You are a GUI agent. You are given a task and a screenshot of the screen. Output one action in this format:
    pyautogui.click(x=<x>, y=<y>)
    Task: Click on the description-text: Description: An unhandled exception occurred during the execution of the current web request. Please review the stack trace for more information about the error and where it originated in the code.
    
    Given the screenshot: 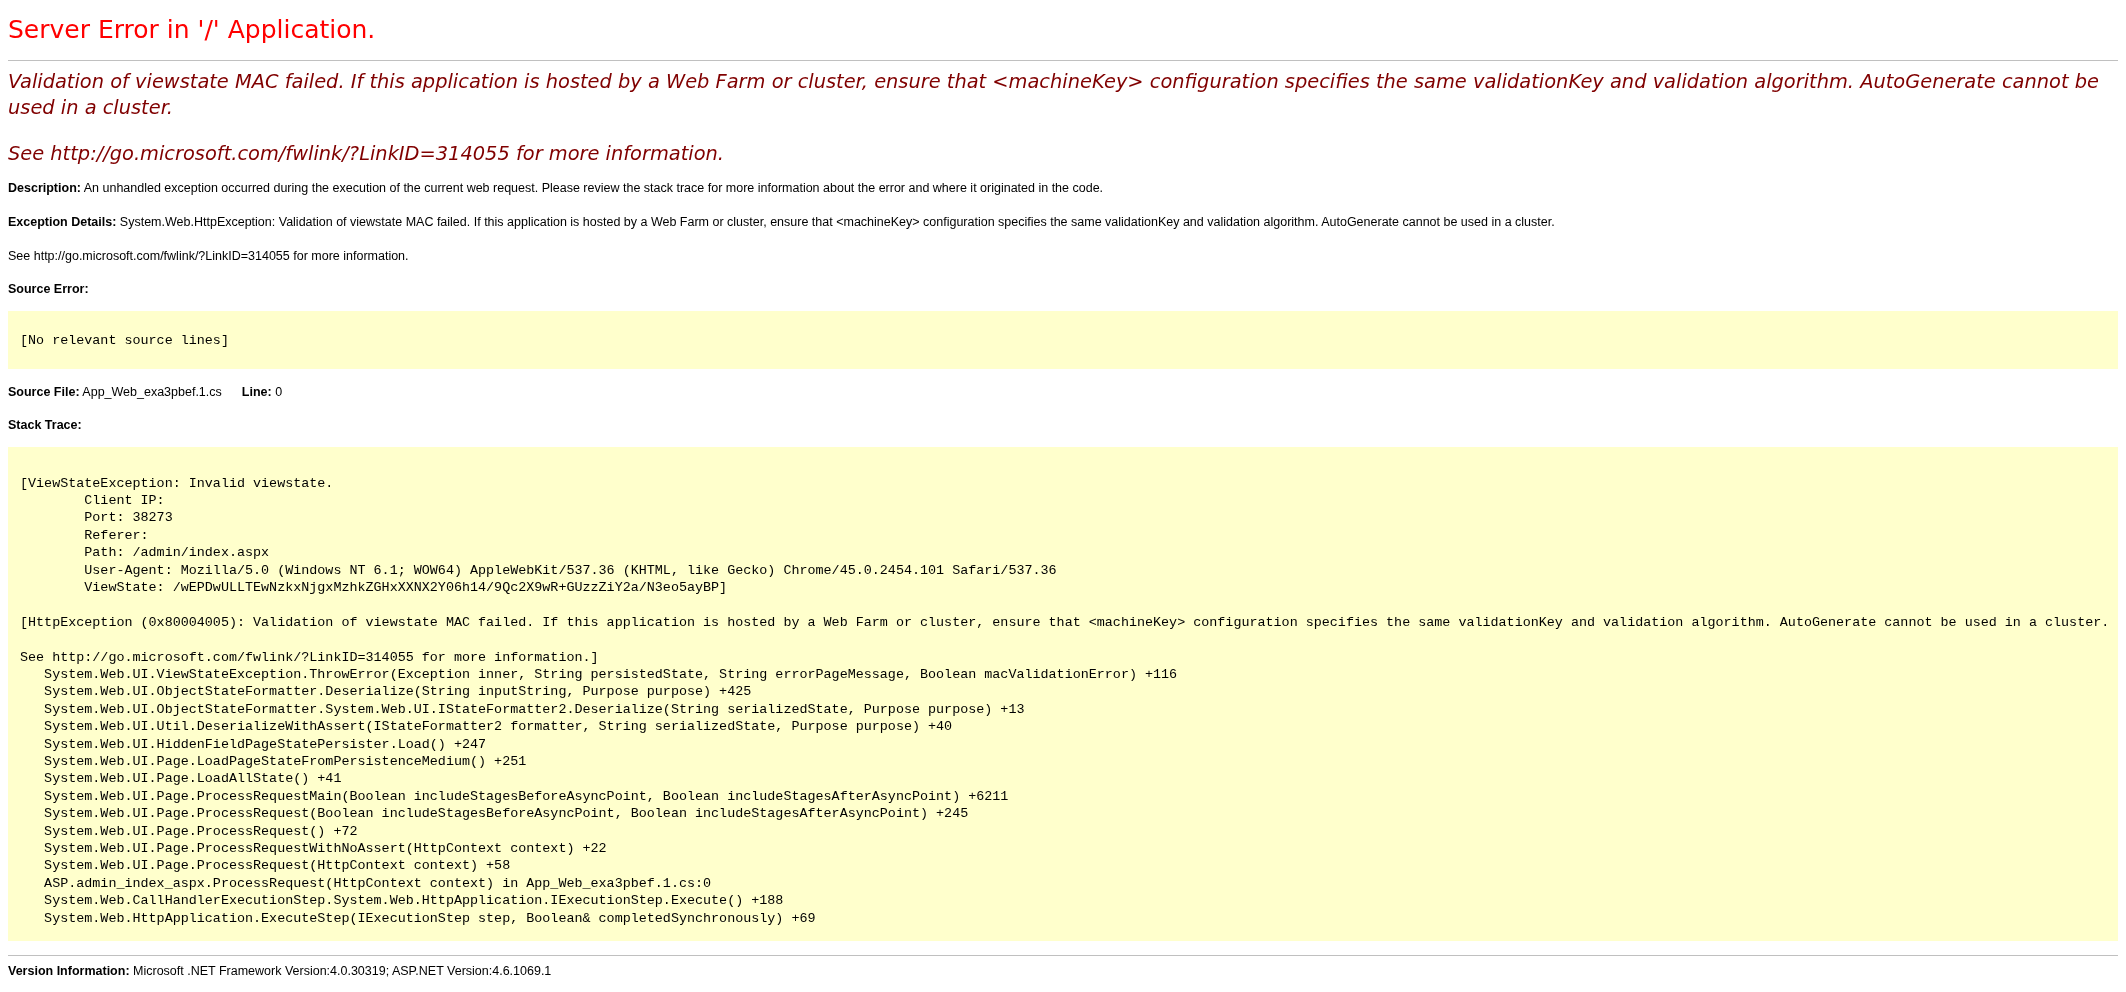 What is the action you would take?
    pyautogui.click(x=556, y=188)
    